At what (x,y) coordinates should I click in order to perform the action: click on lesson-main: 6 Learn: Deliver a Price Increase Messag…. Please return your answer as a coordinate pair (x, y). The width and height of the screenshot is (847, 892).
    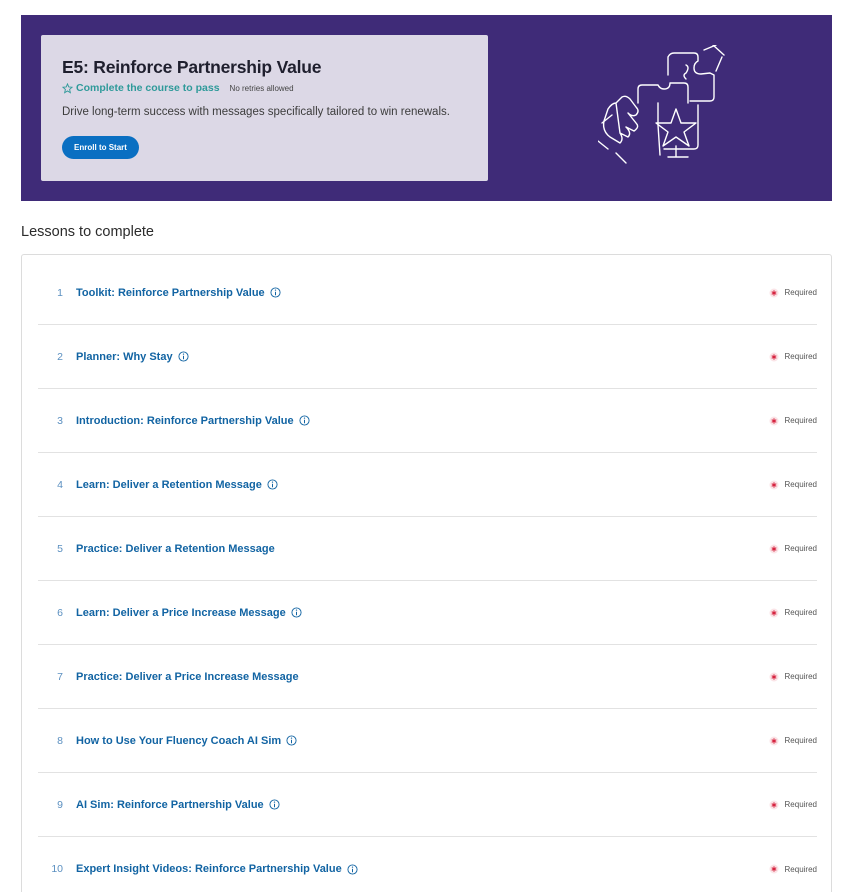
    Looking at the image, I should click on (403, 613).